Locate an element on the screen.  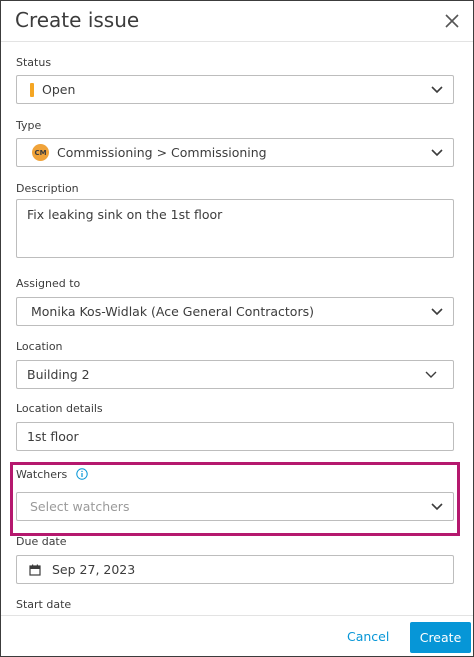
due-date-label: Due date is located at coordinates (41, 541).